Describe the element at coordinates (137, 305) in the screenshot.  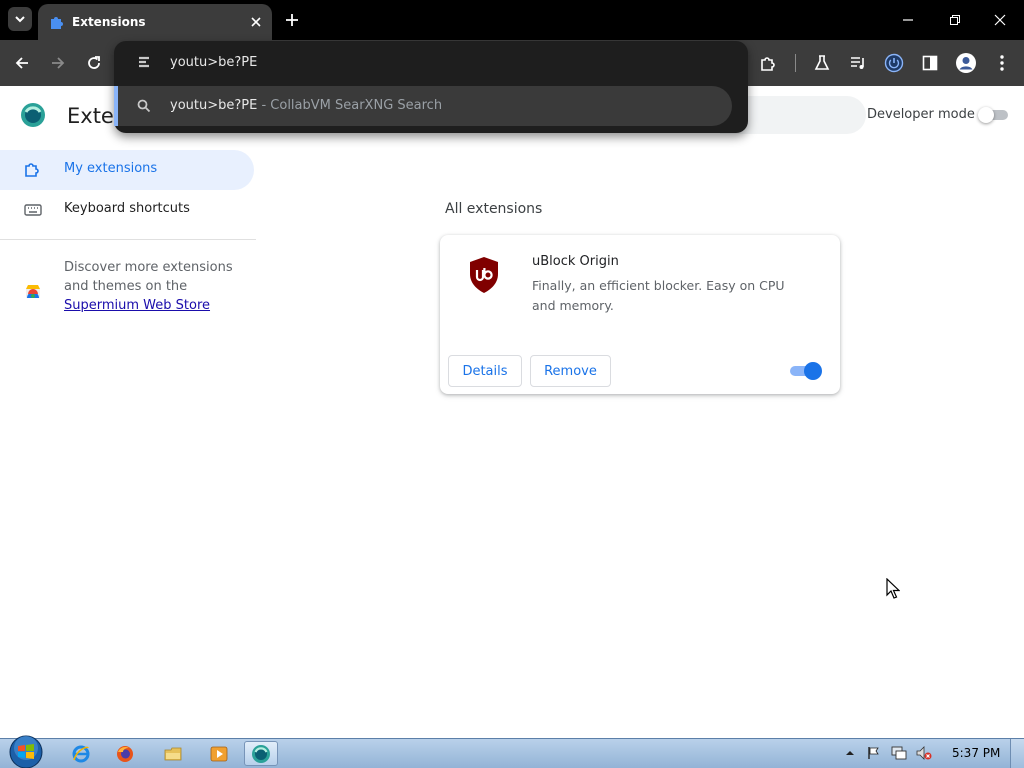
I see `web-store-link: Supermium Web Store` at that location.